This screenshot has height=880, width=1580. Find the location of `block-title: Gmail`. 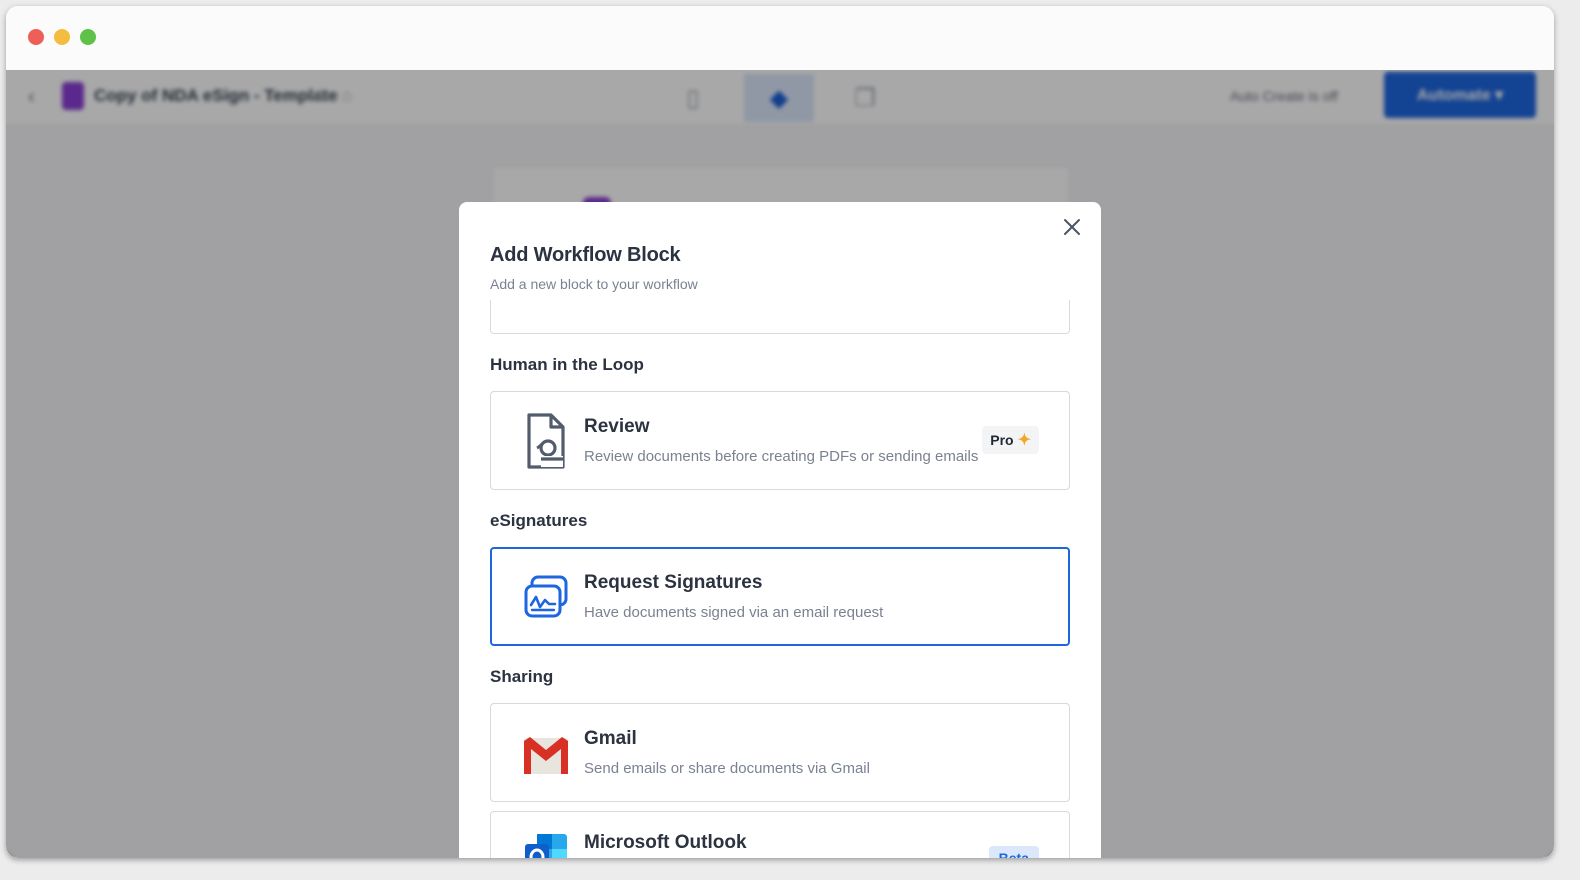

block-title: Gmail is located at coordinates (610, 738).